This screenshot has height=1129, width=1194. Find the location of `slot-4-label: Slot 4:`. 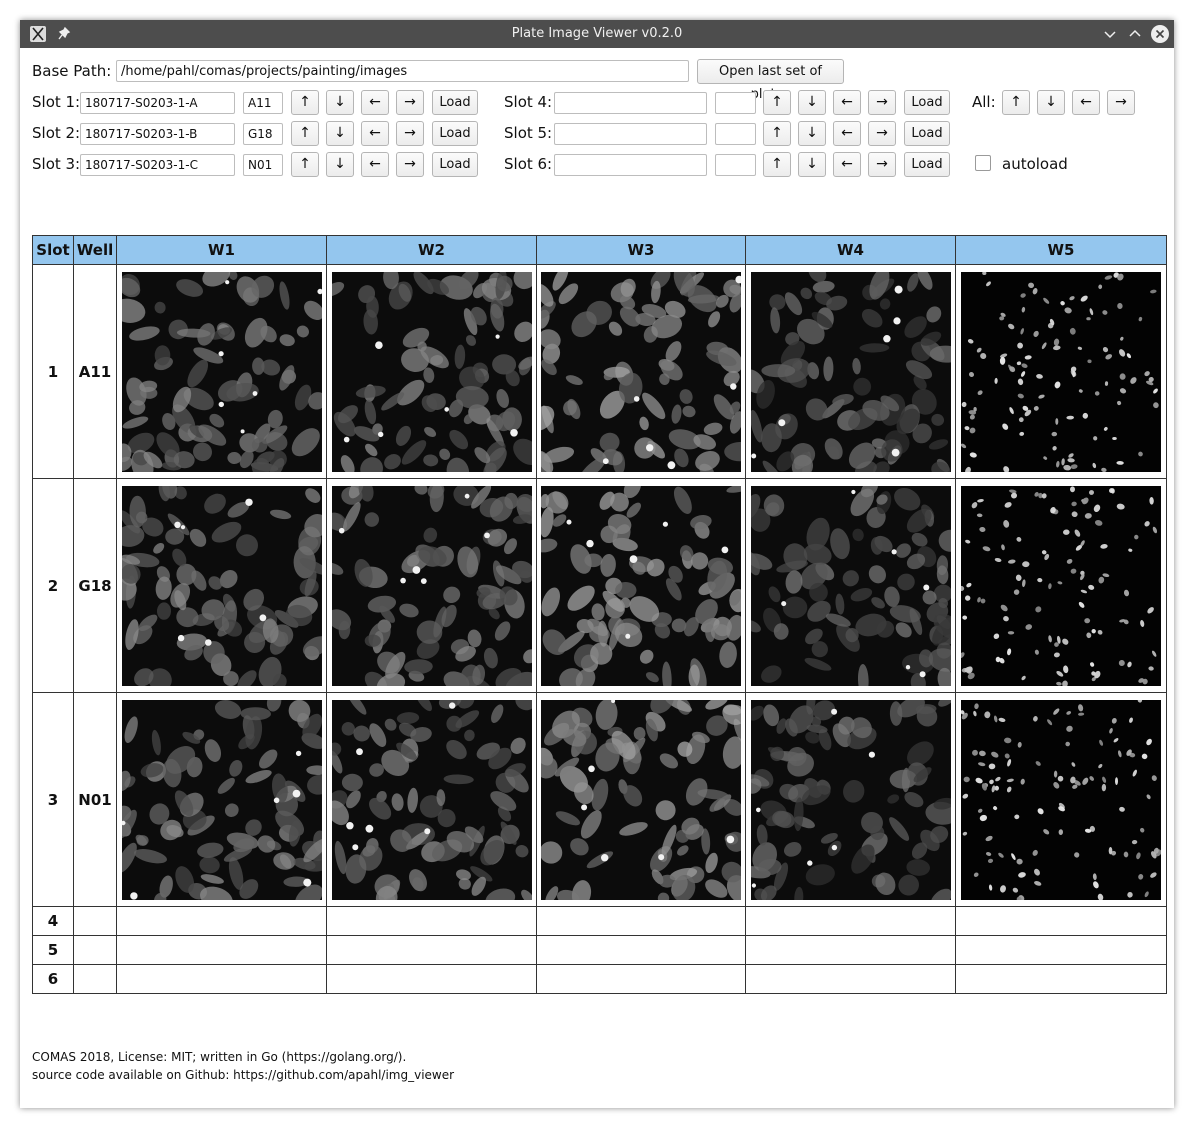

slot-4-label: Slot 4: is located at coordinates (528, 102).